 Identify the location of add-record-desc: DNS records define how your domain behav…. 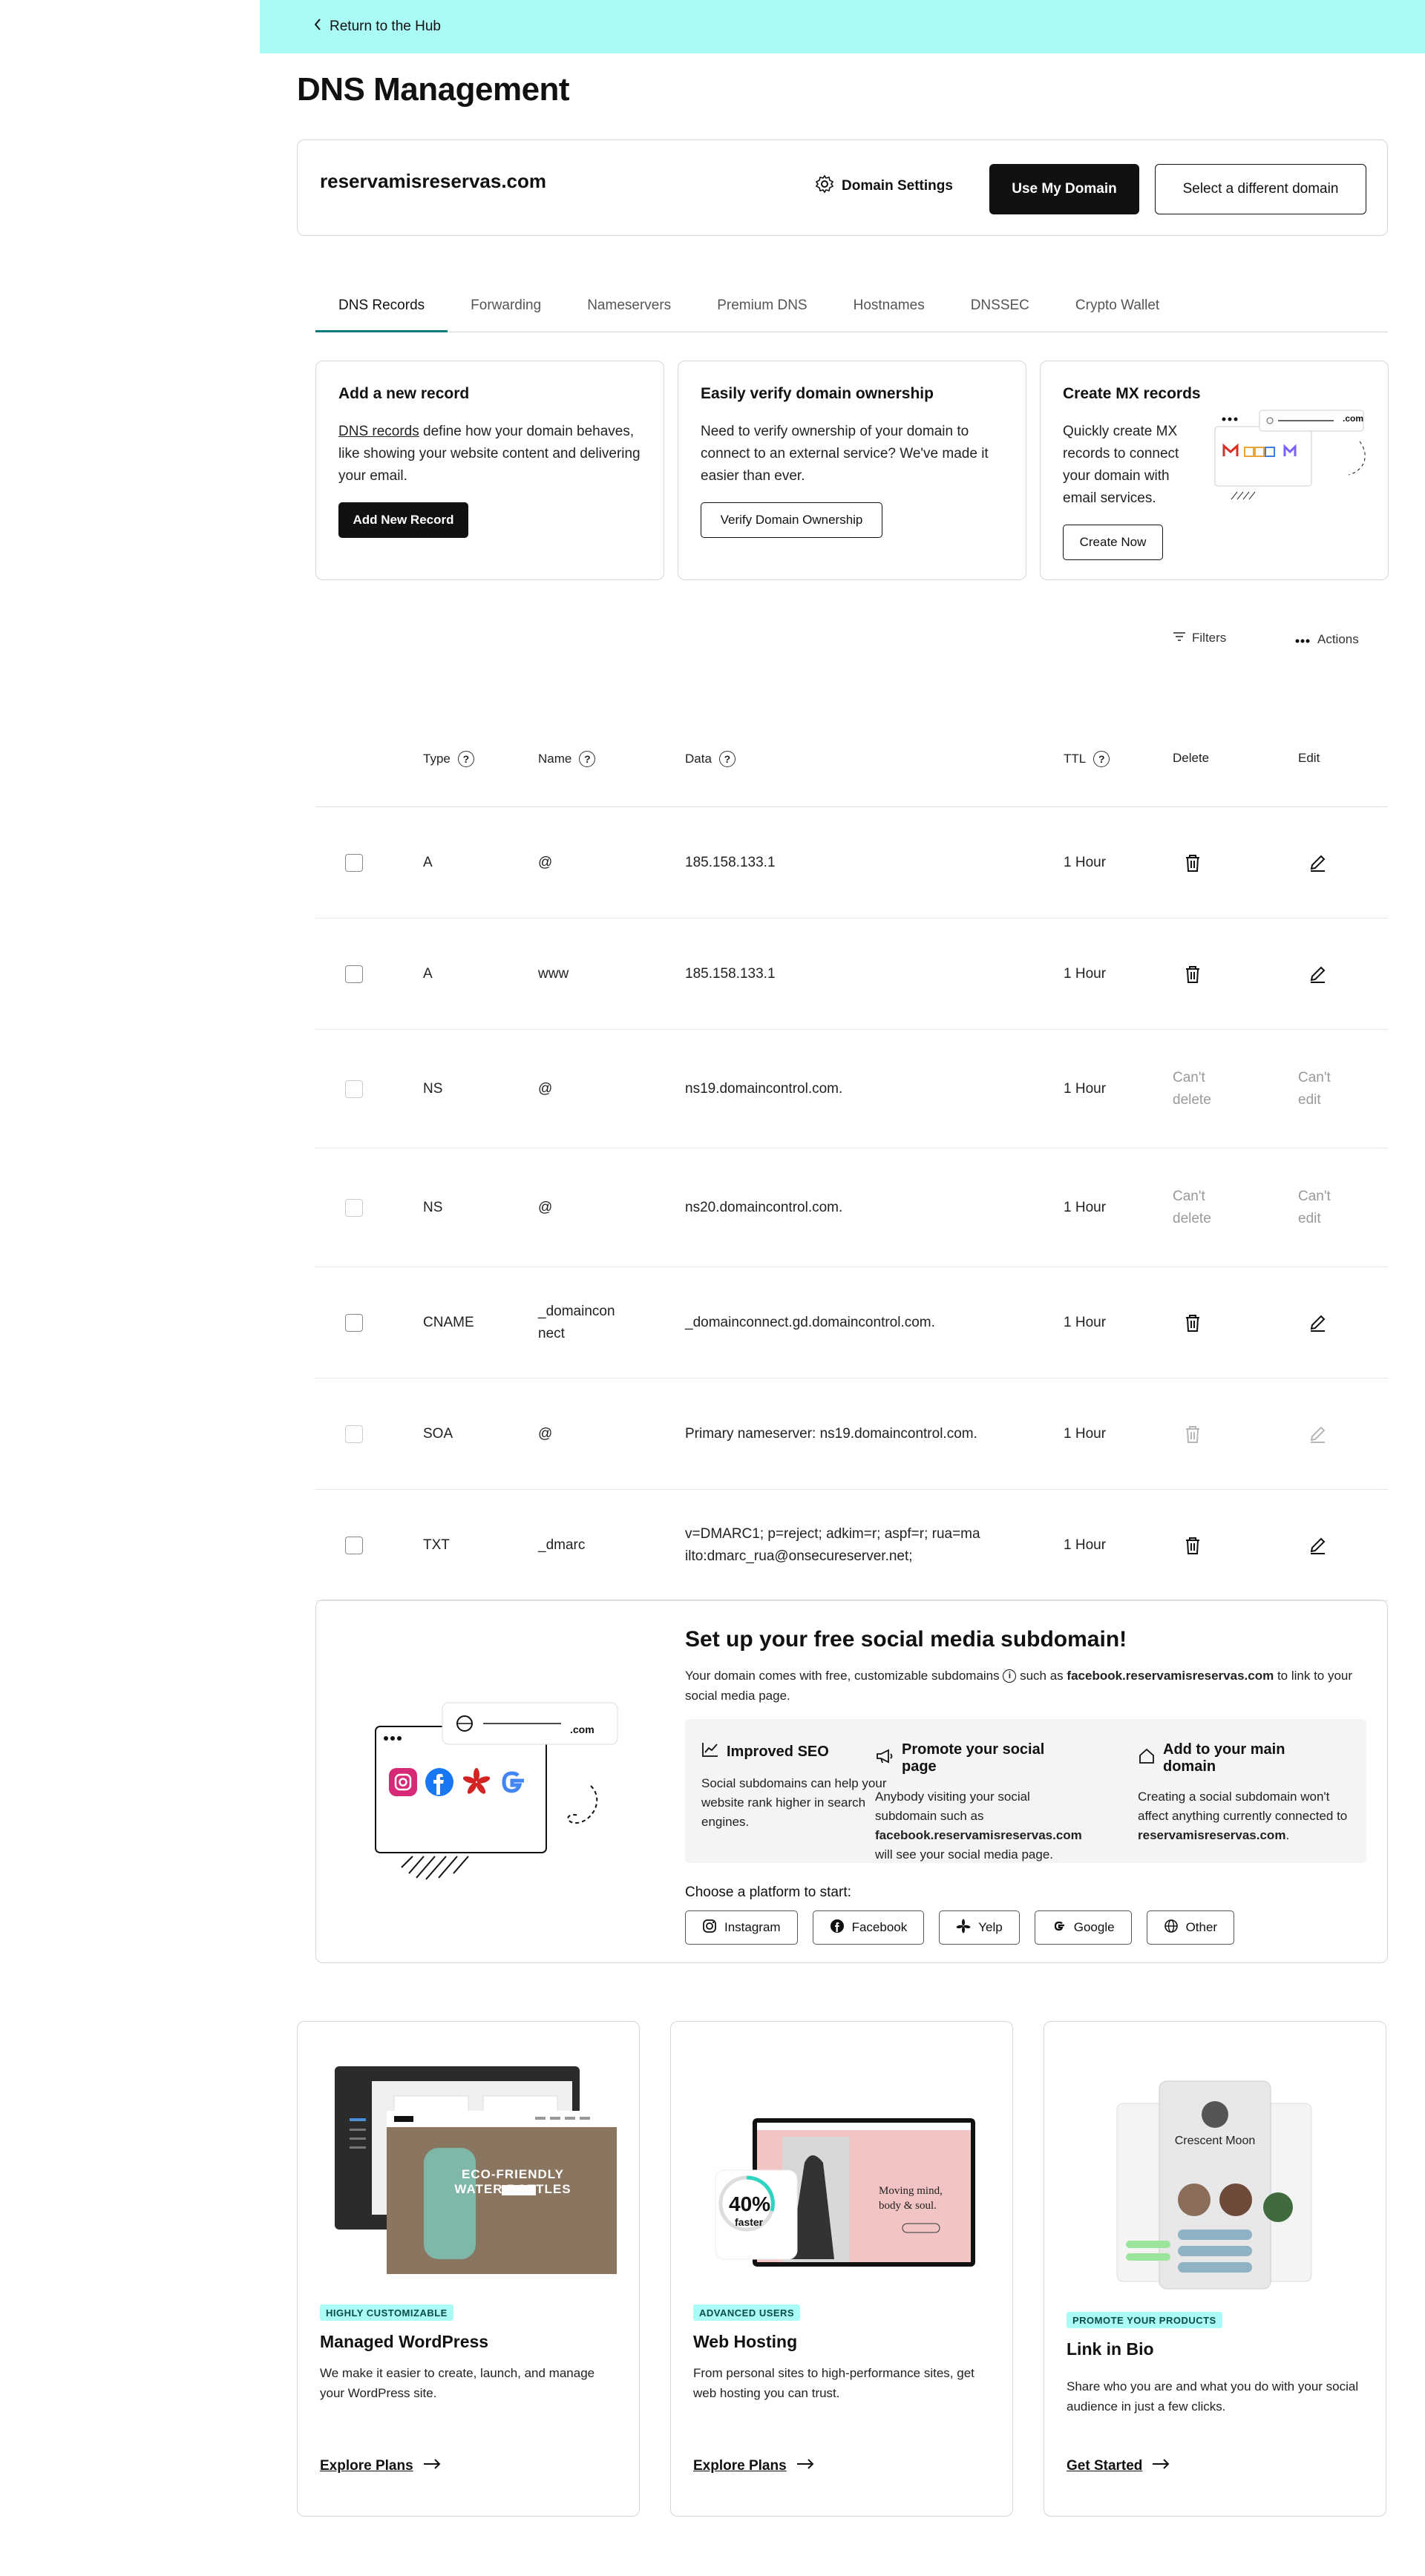
(492, 454).